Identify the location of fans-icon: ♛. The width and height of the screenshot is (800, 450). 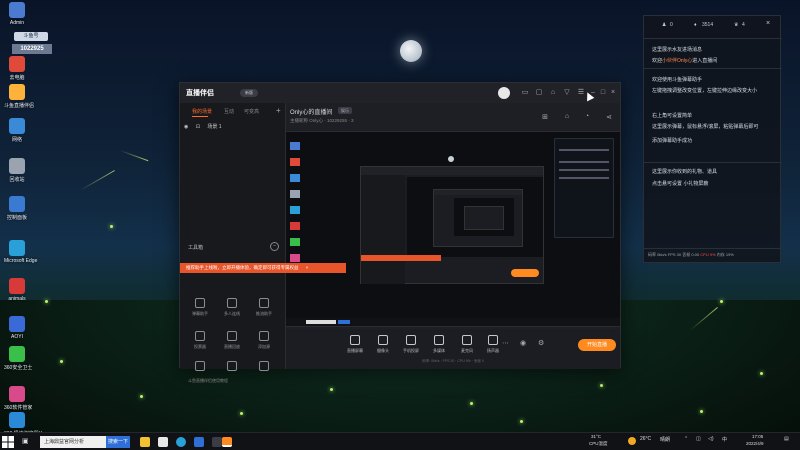
(736, 25).